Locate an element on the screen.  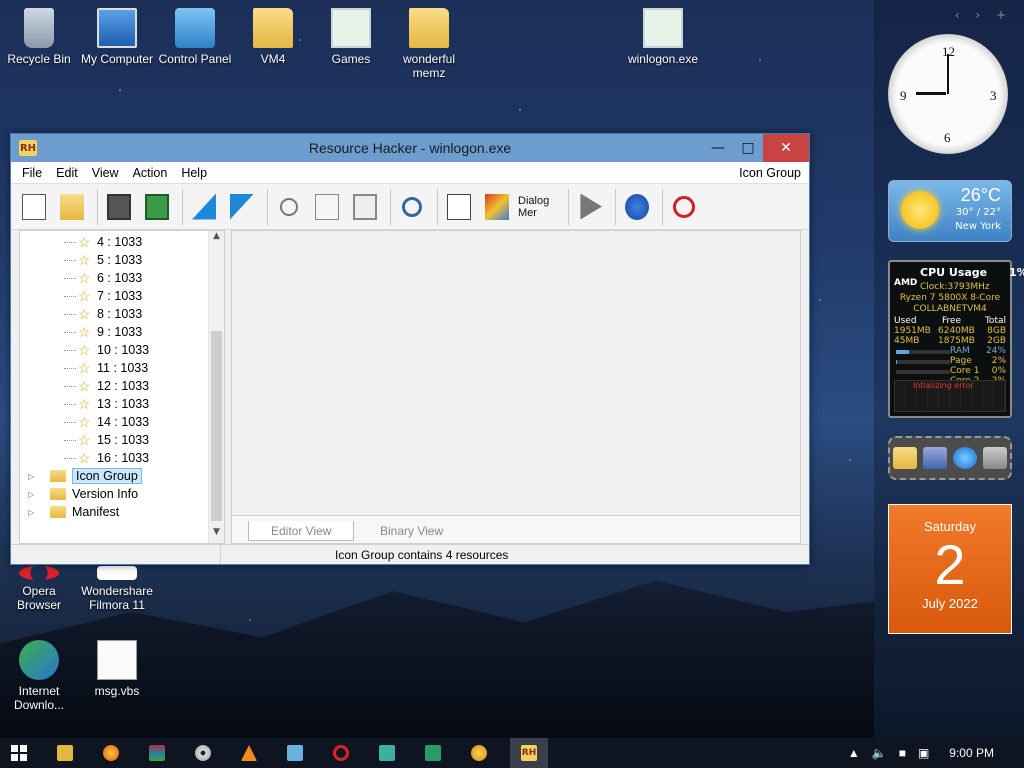
desktop-icon-winlogon: winlogon.exe is located at coordinates (663, 37).